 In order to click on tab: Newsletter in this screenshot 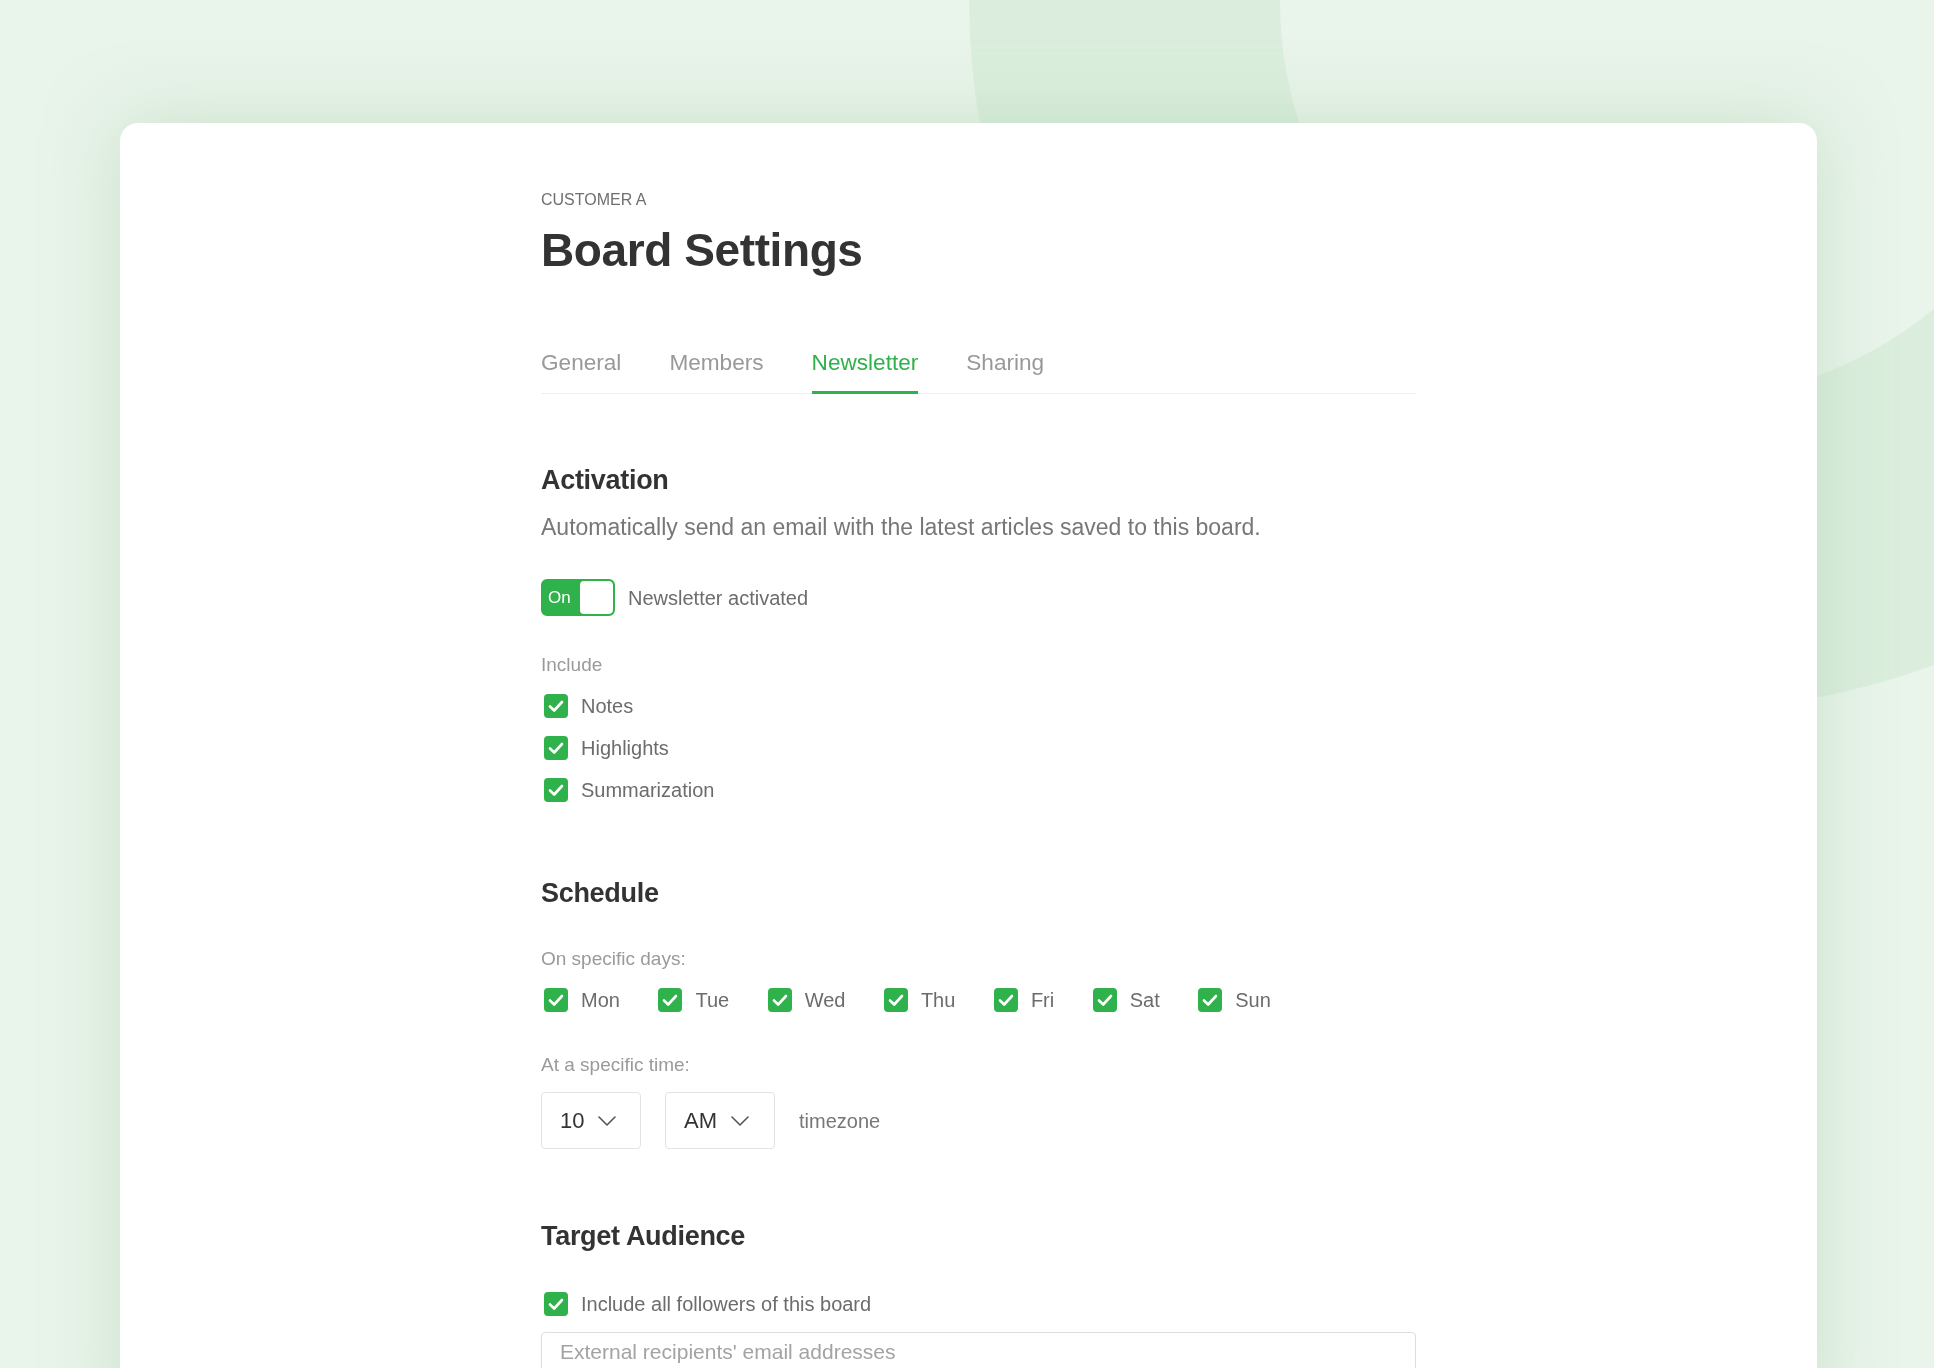, I will do `click(865, 372)`.